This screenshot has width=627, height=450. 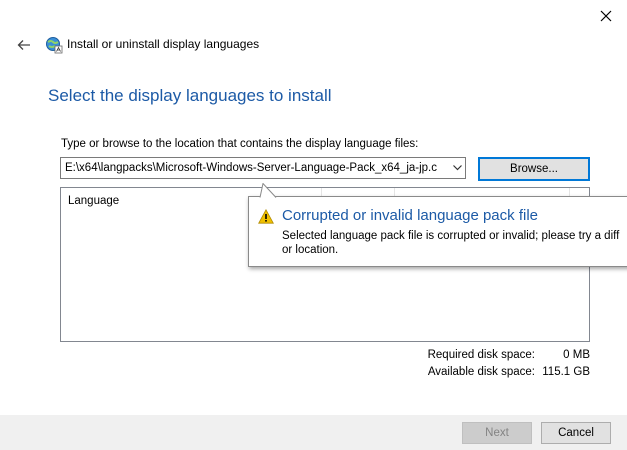 What do you see at coordinates (410, 215) in the screenshot?
I see `tooltip-title: Corrupted or invalid language pack file` at bounding box center [410, 215].